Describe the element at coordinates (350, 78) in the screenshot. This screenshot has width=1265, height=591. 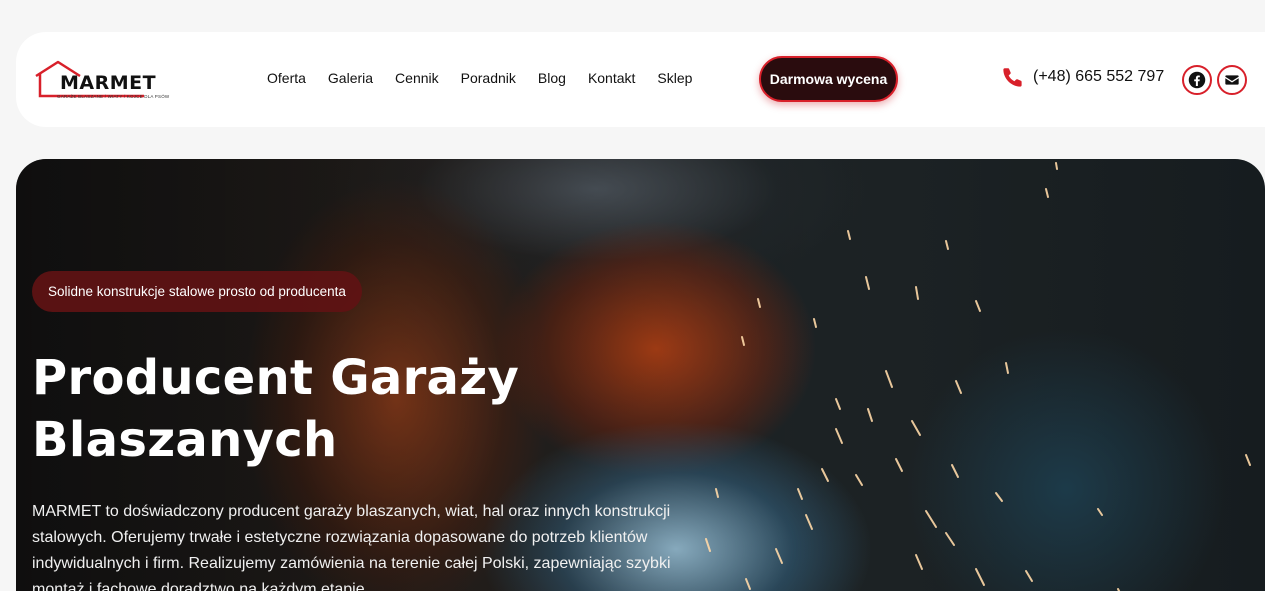
I see `nav-item-galeria: Galeria` at that location.